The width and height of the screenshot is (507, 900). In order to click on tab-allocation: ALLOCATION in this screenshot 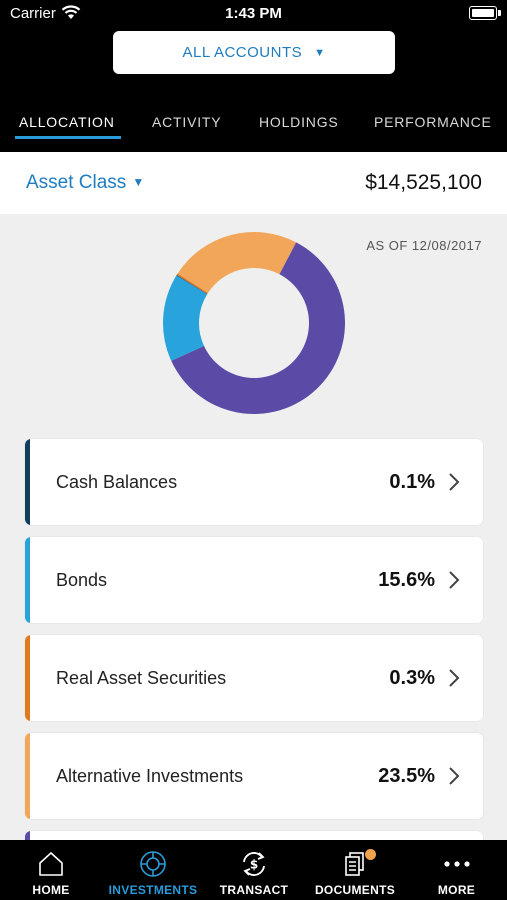, I will do `click(67, 122)`.